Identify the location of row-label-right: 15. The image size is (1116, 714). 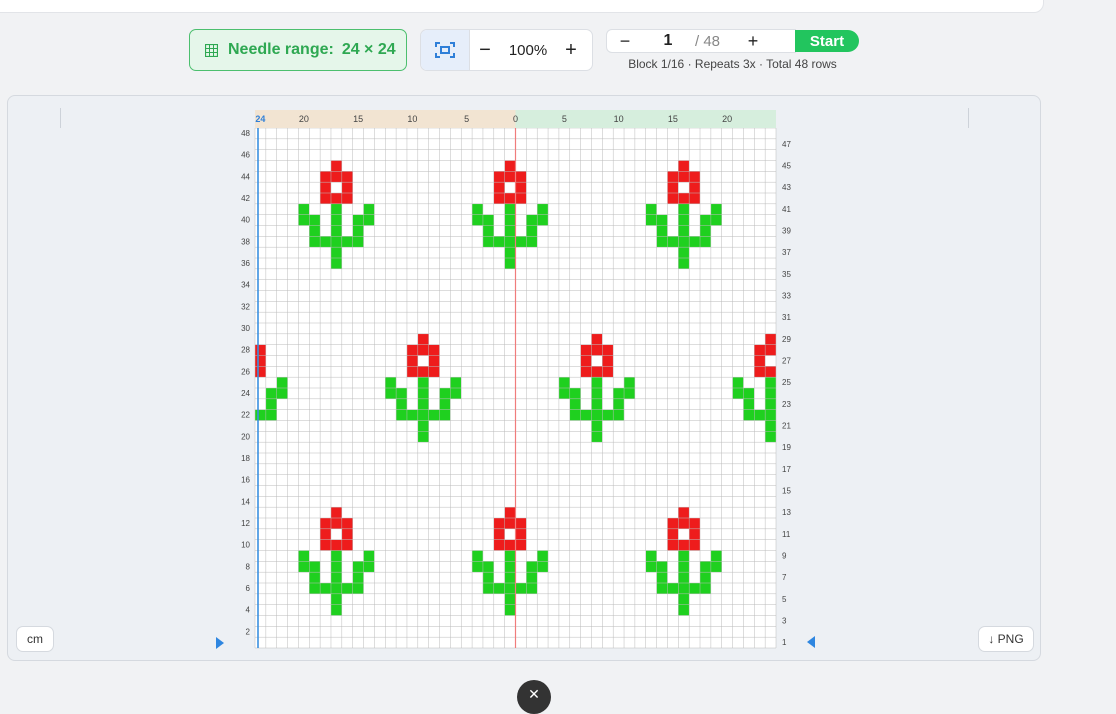
(786, 491).